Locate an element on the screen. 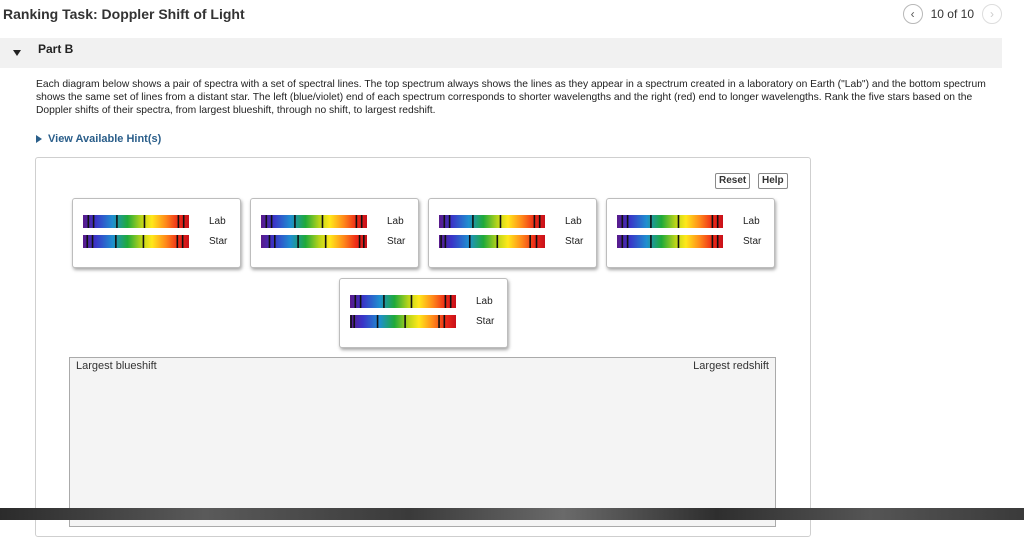 The width and height of the screenshot is (1024, 537). page-title: Ranking Task: Doppler Shift of Light is located at coordinates (124, 14).